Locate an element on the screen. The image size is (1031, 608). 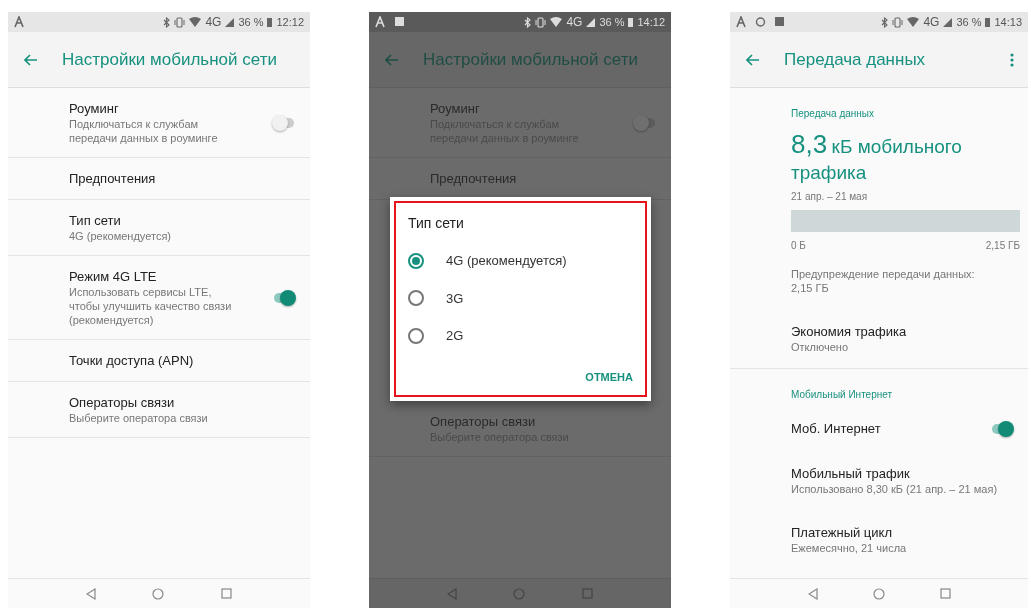
bar-max-label: 2,15 ГБ is located at coordinates (1002, 246).